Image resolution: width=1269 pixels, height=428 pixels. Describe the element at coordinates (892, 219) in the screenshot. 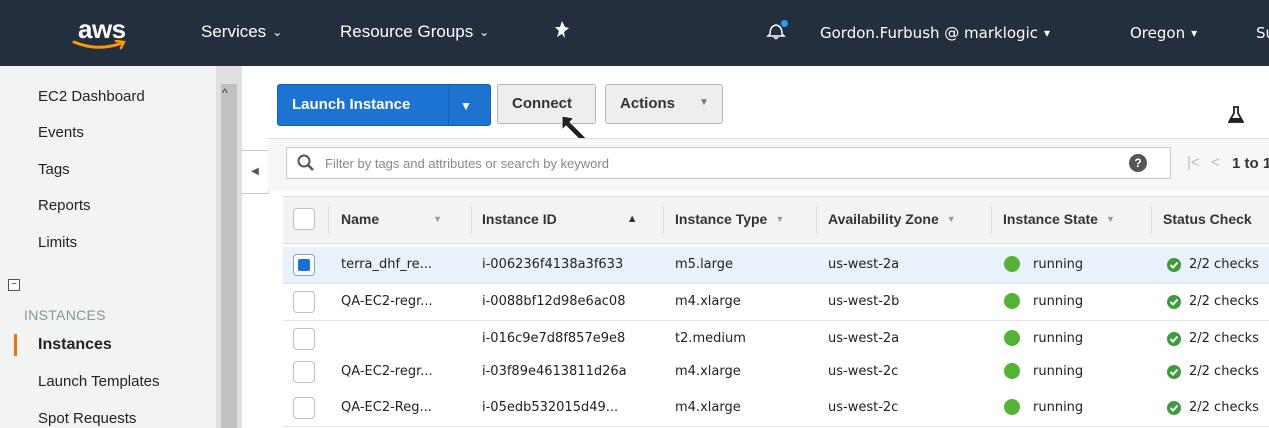

I see `column-header-availability-zone: Availability Zone ▼` at that location.